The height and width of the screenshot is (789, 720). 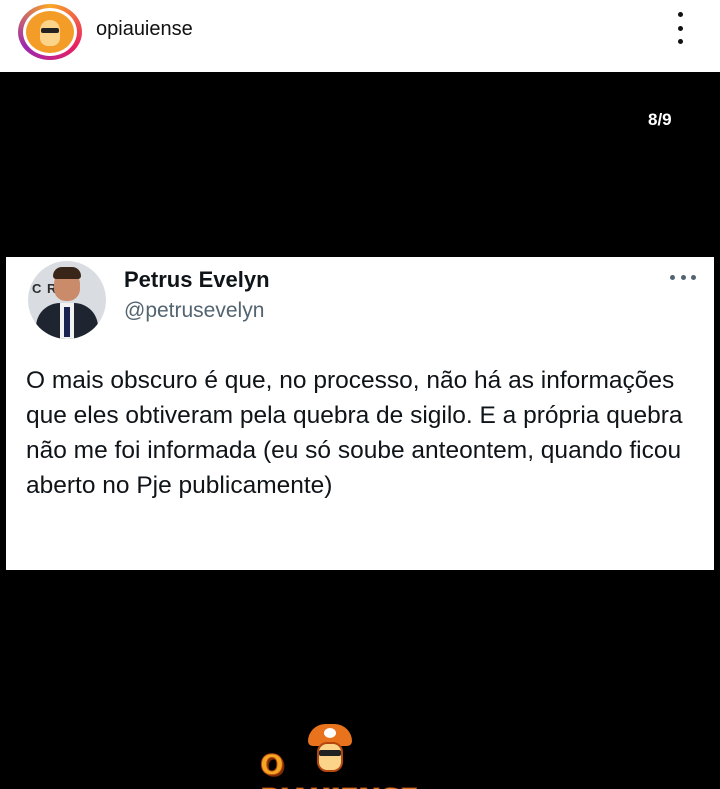 What do you see at coordinates (144, 29) in the screenshot?
I see `profile-username: opiauiense` at bounding box center [144, 29].